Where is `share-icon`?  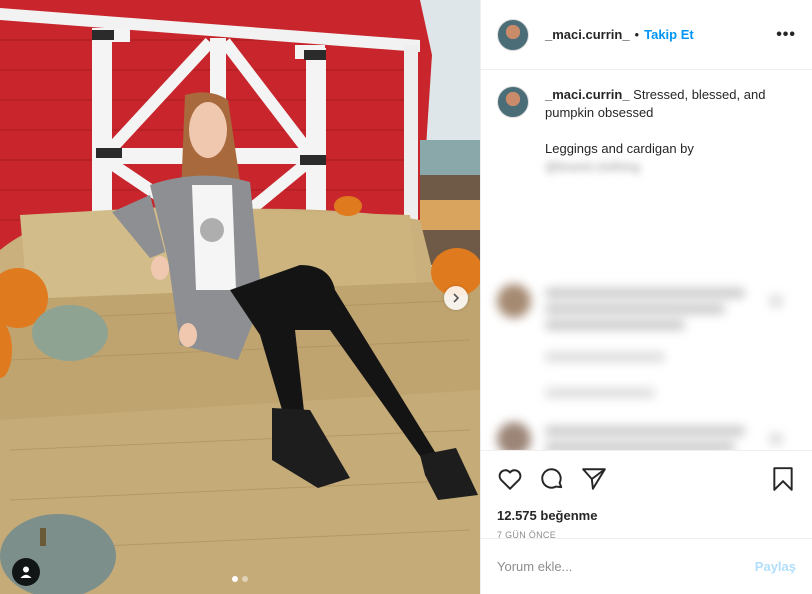
share-icon is located at coordinates (594, 479).